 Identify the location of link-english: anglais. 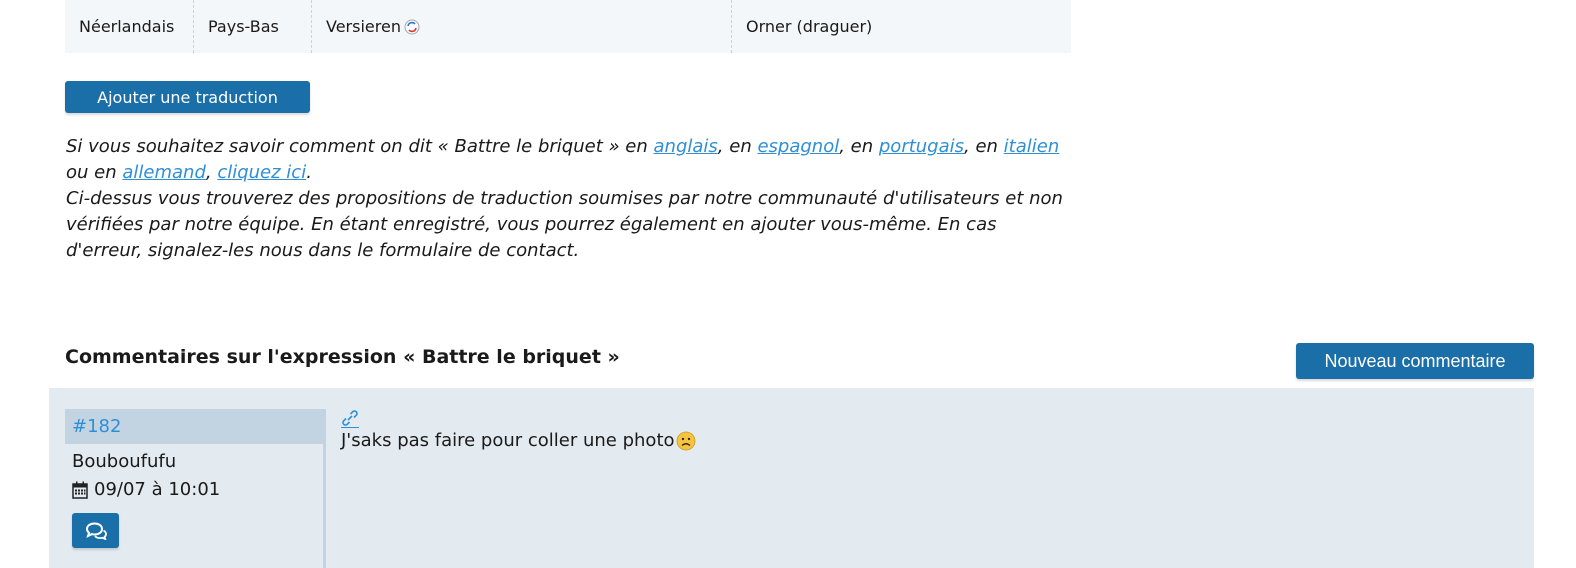
(686, 146).